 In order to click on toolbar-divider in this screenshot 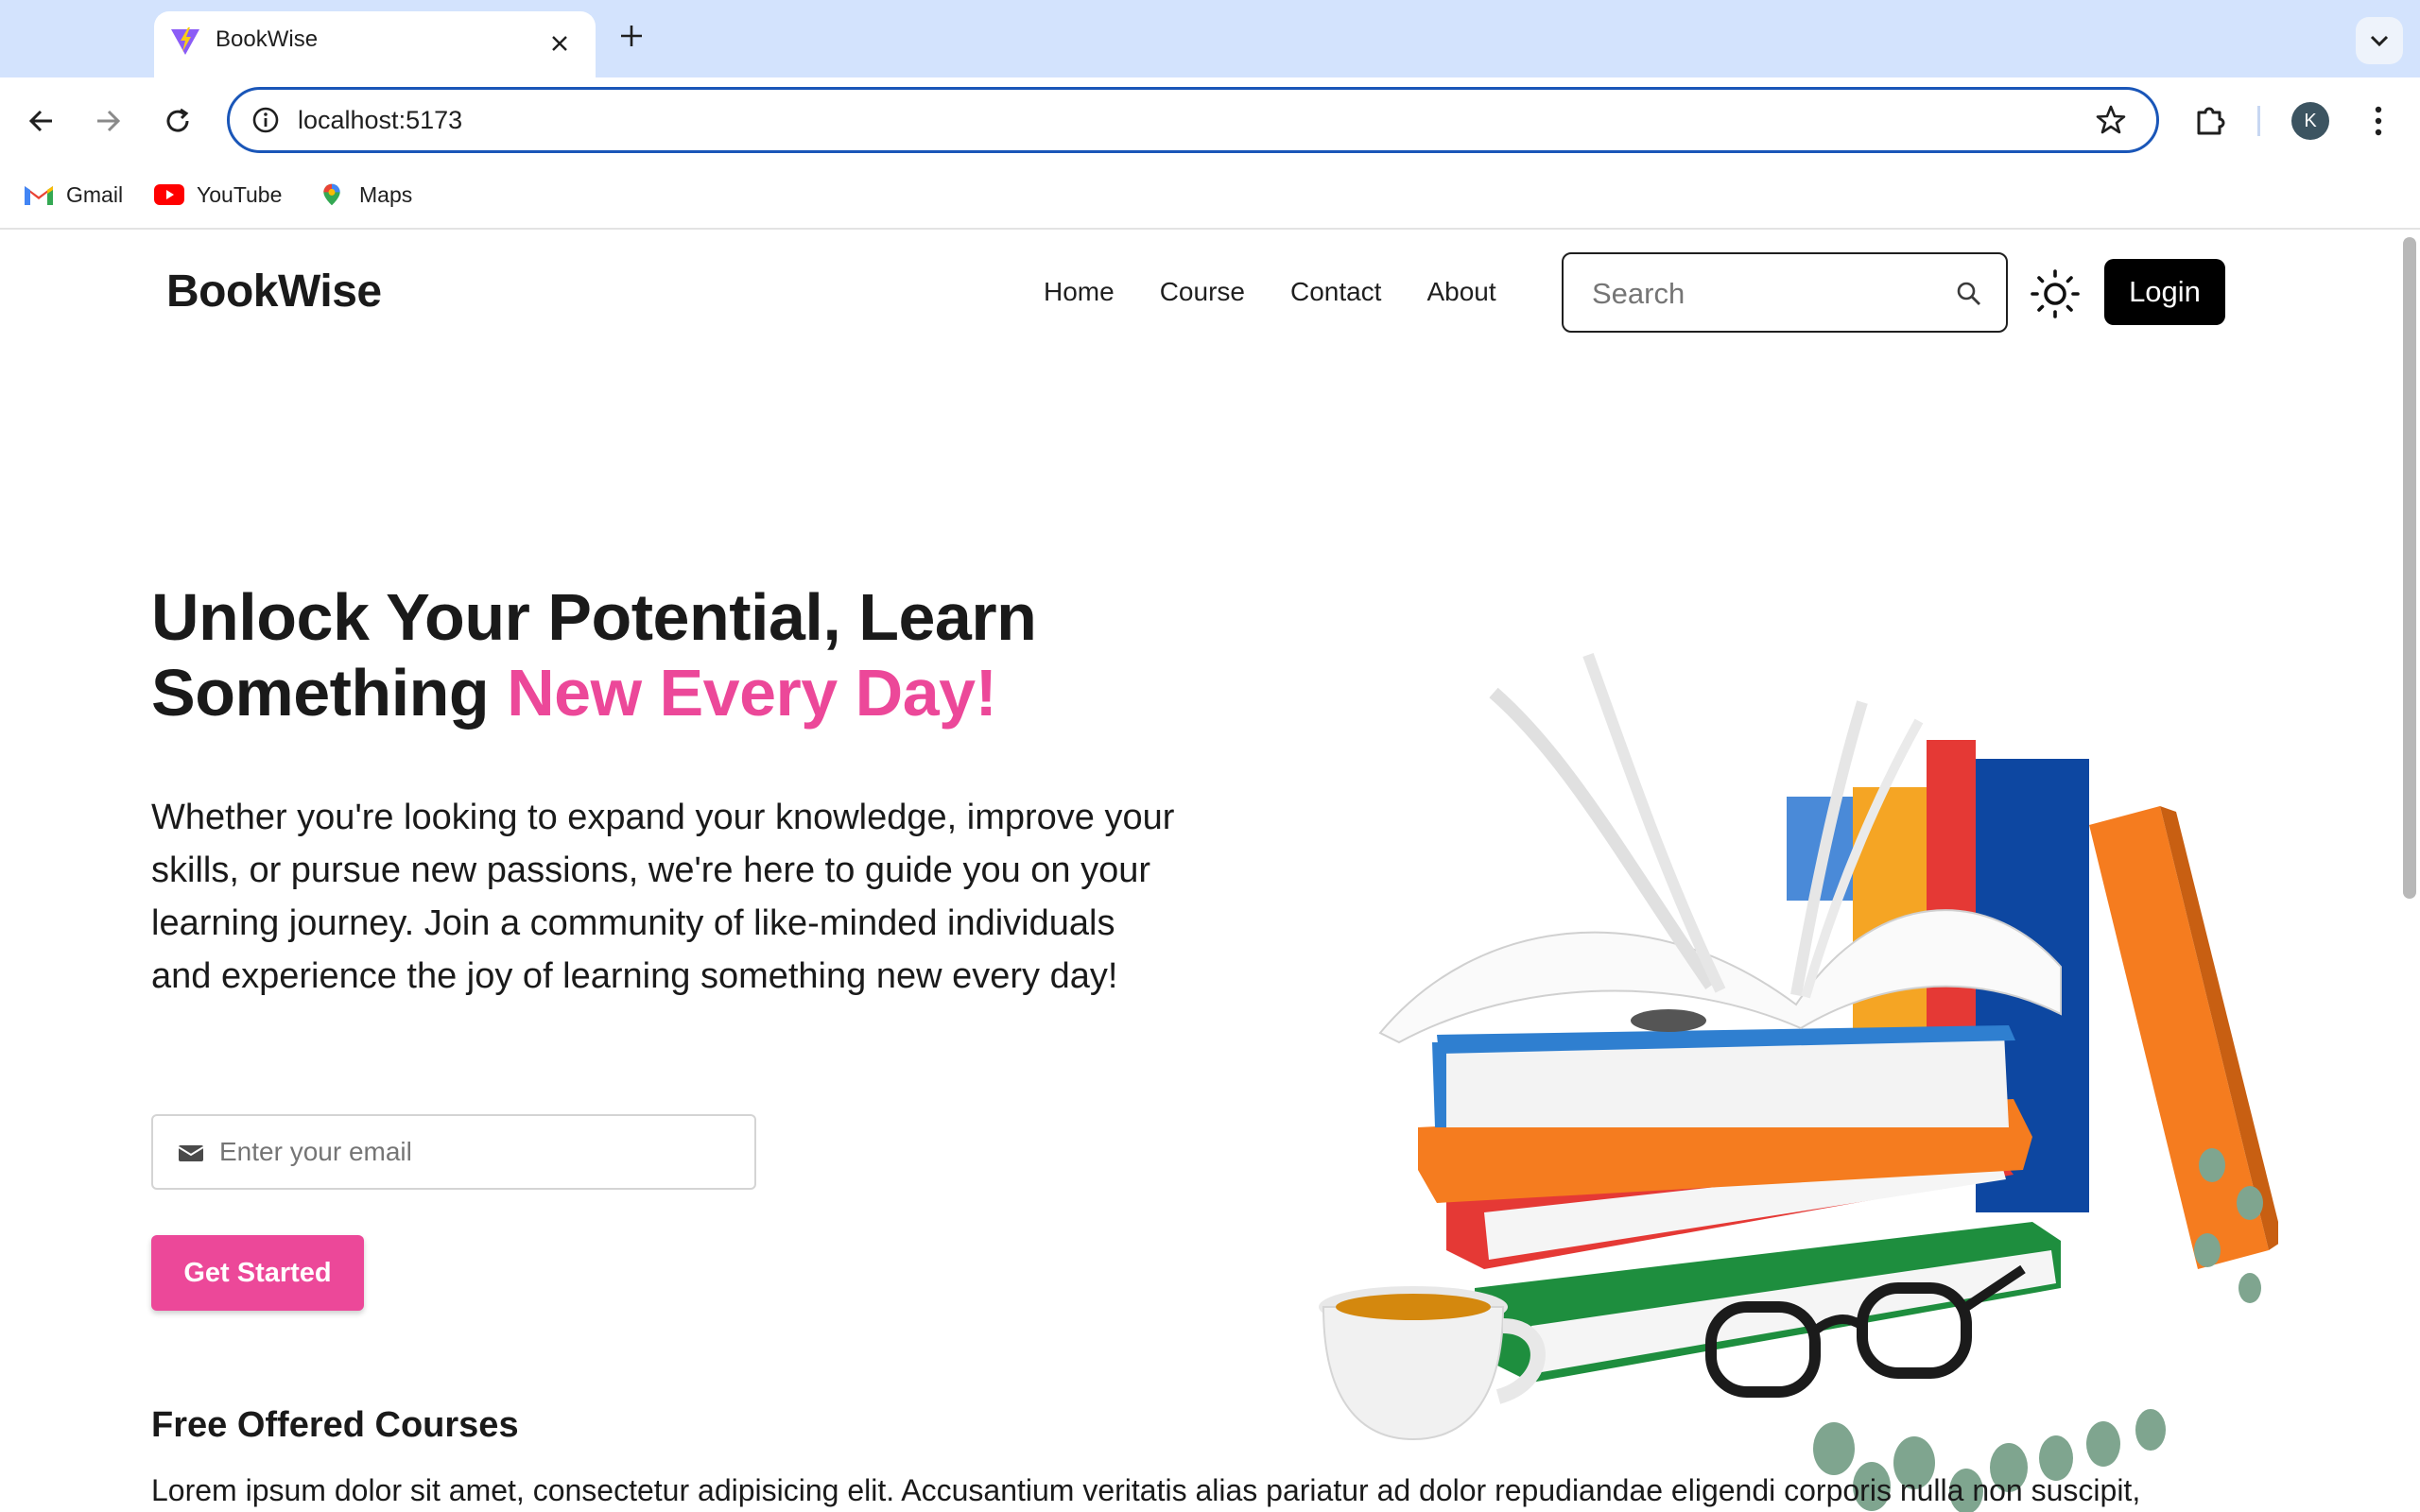, I will do `click(2259, 121)`.